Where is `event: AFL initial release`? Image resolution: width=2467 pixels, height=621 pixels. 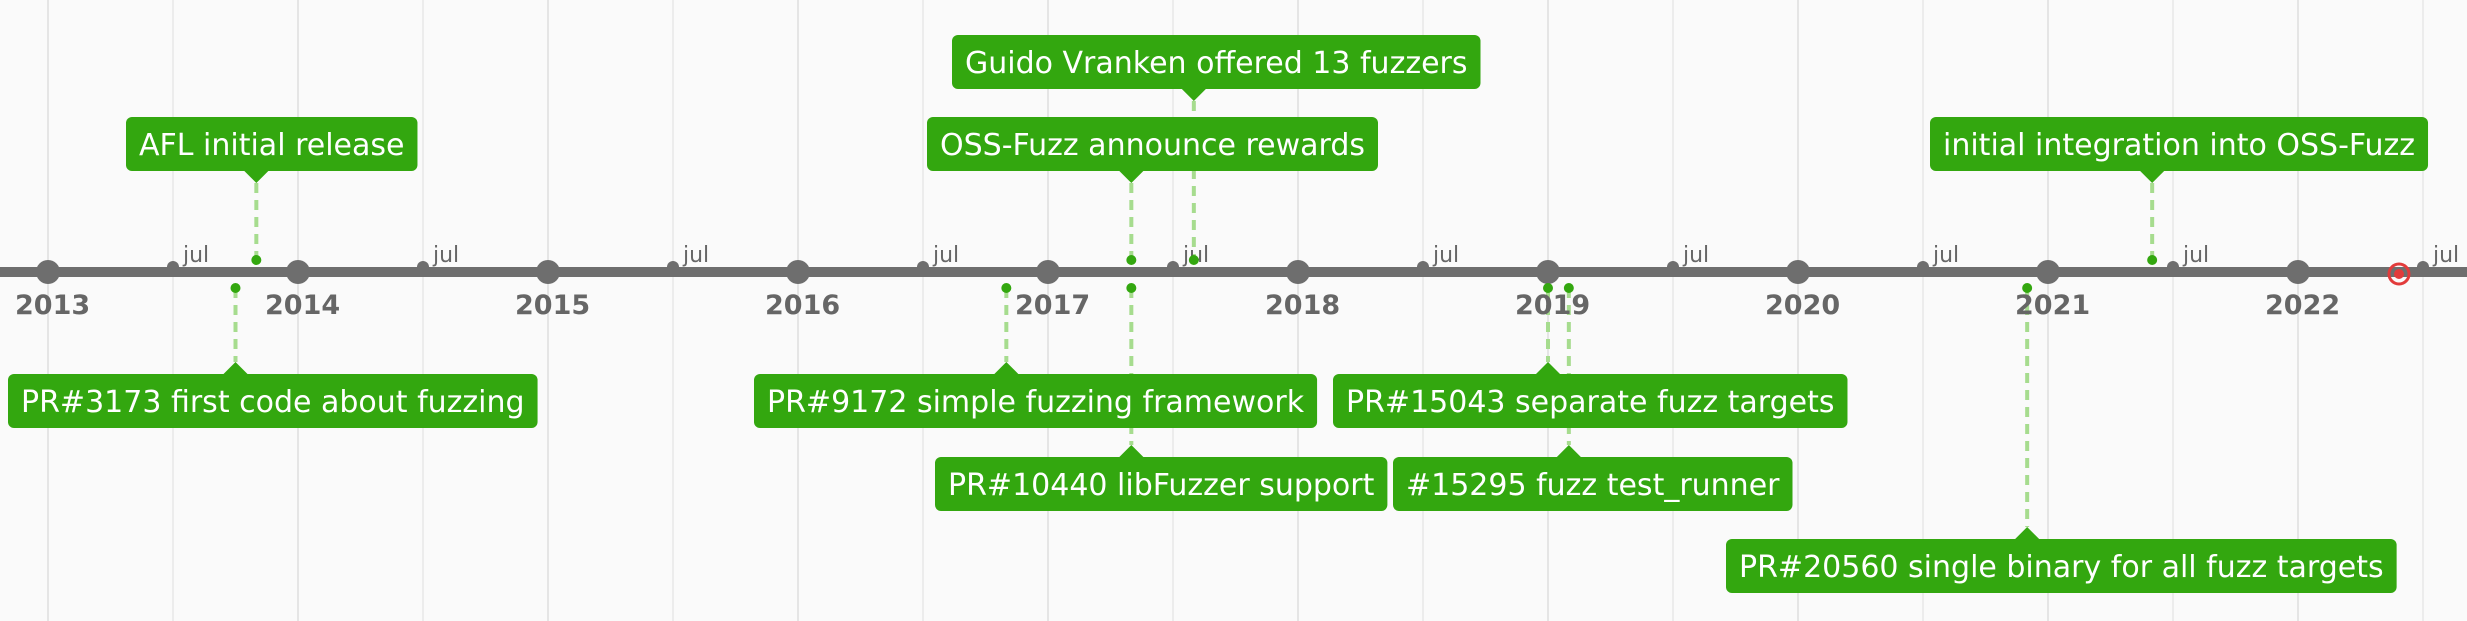 event: AFL initial release is located at coordinates (272, 191).